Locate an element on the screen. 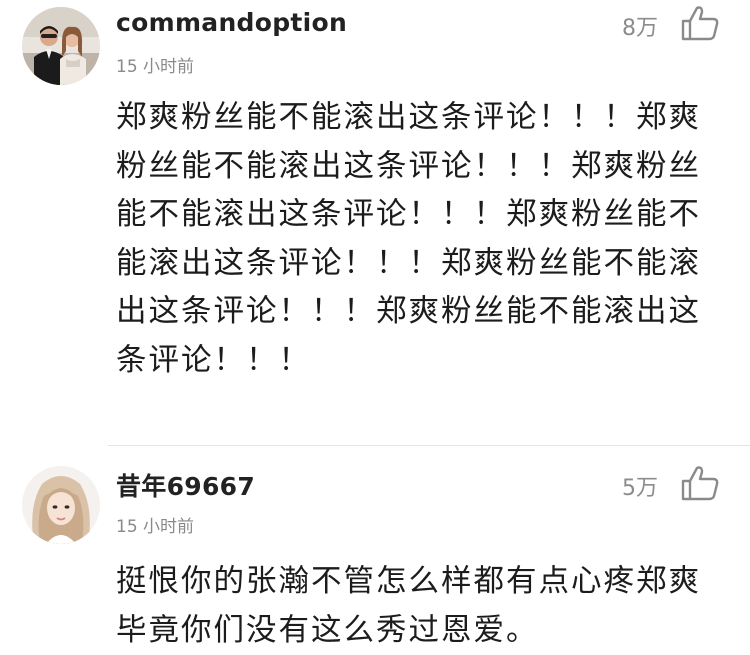  like-count: 5万 is located at coordinates (640, 488).